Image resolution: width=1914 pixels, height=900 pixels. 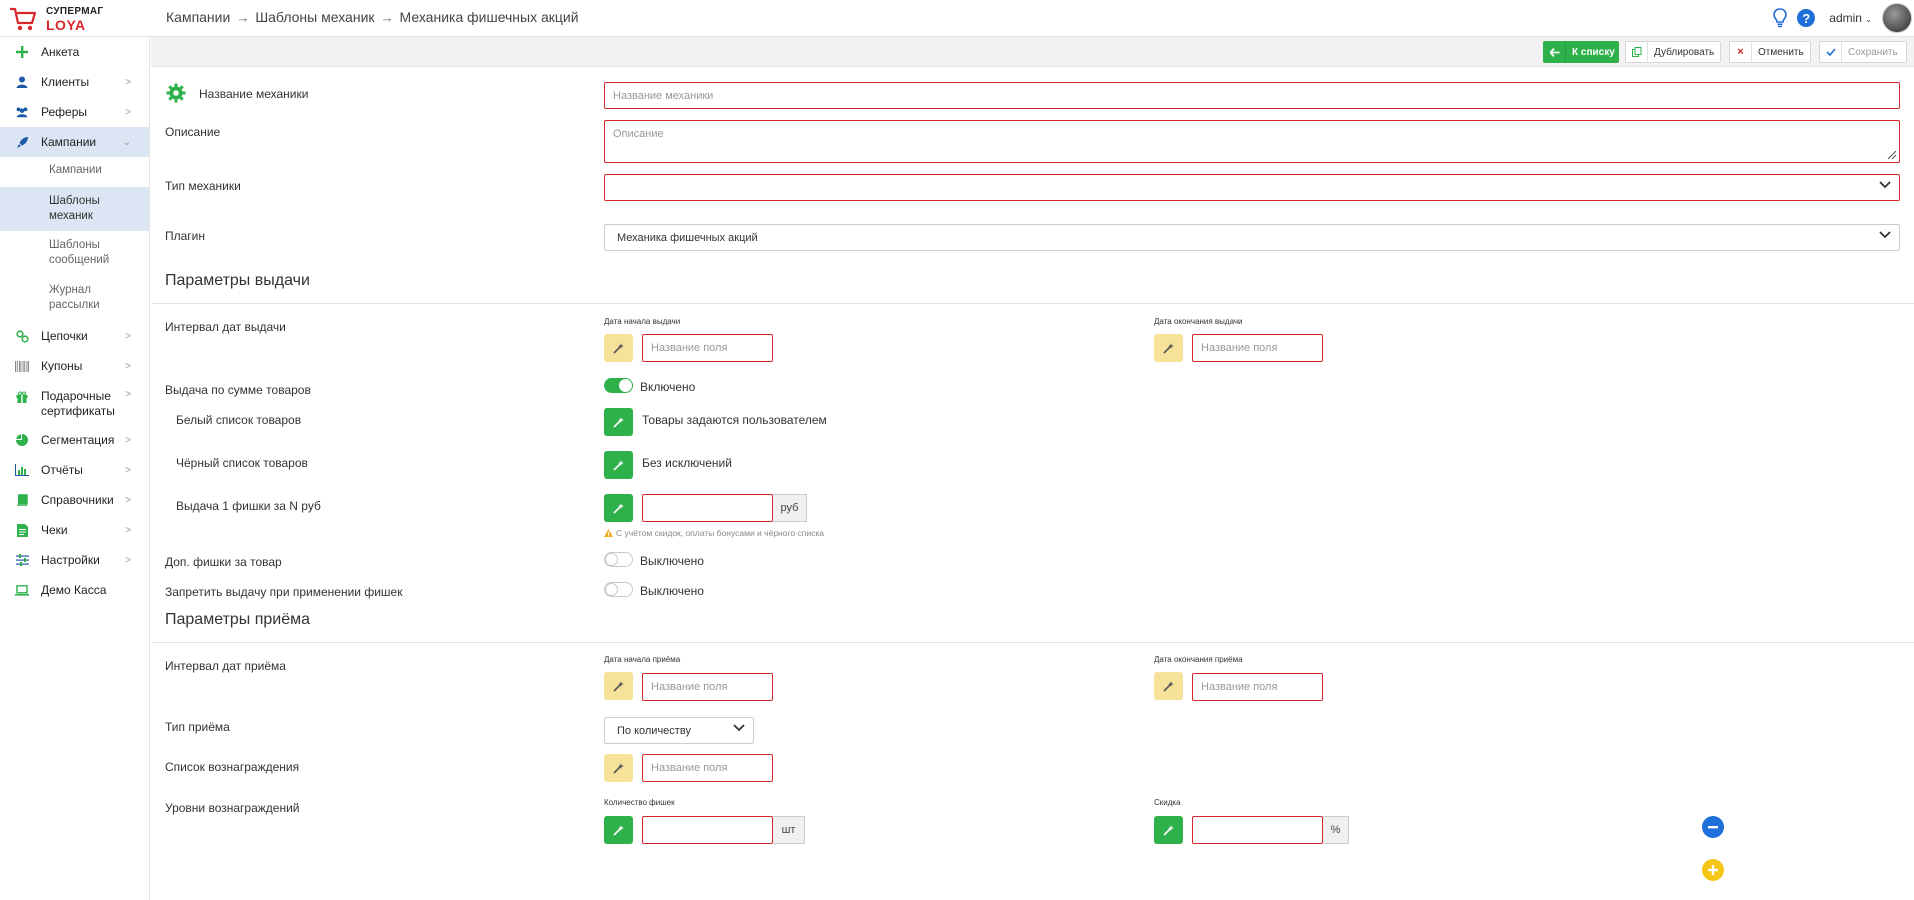 I want to click on sidebar-item-label: Настройки, so click(x=70, y=560).